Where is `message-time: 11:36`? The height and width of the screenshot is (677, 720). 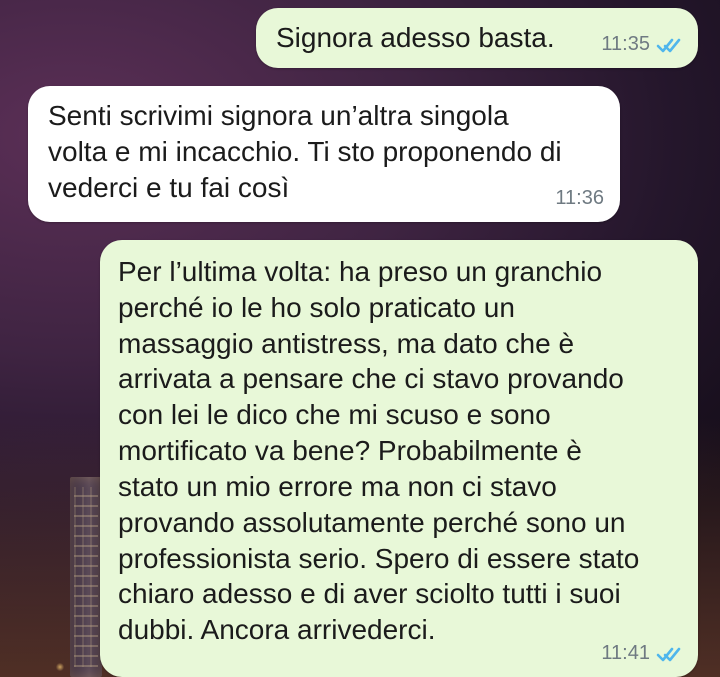
message-time: 11:36 is located at coordinates (579, 198).